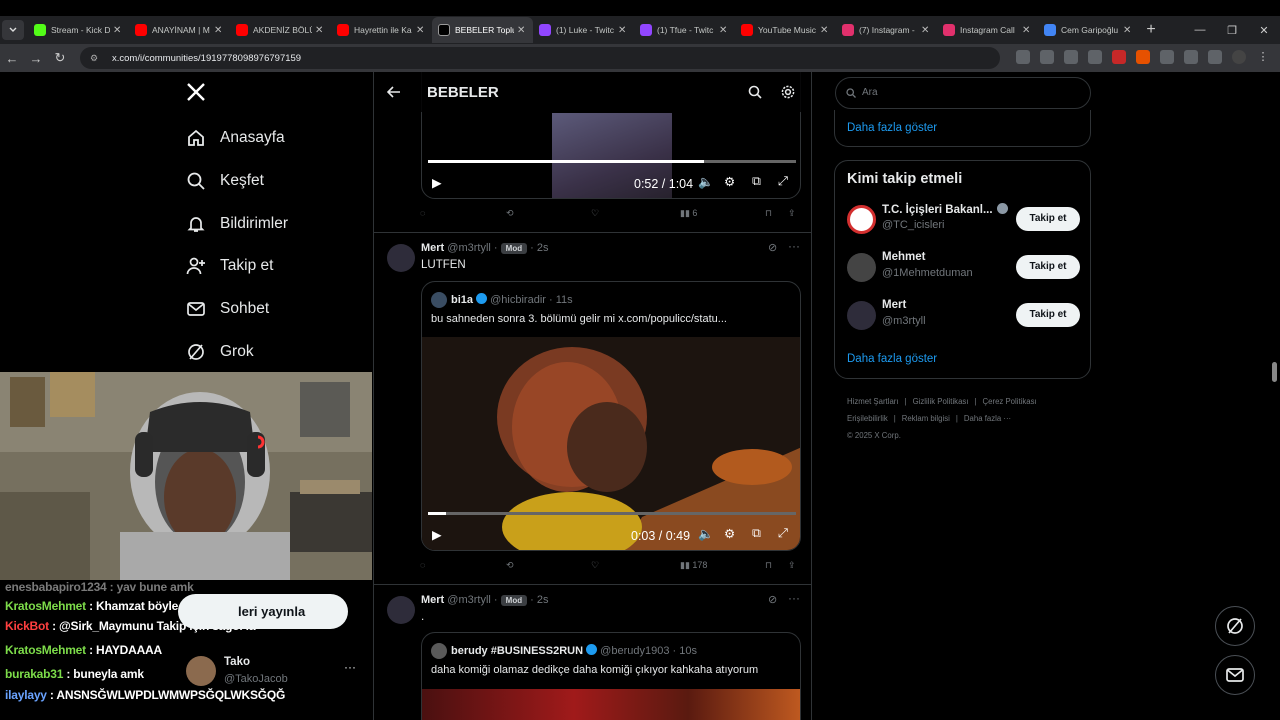 This screenshot has height=720, width=1280. What do you see at coordinates (894, 305) in the screenshot?
I see `follow-name: Mert` at bounding box center [894, 305].